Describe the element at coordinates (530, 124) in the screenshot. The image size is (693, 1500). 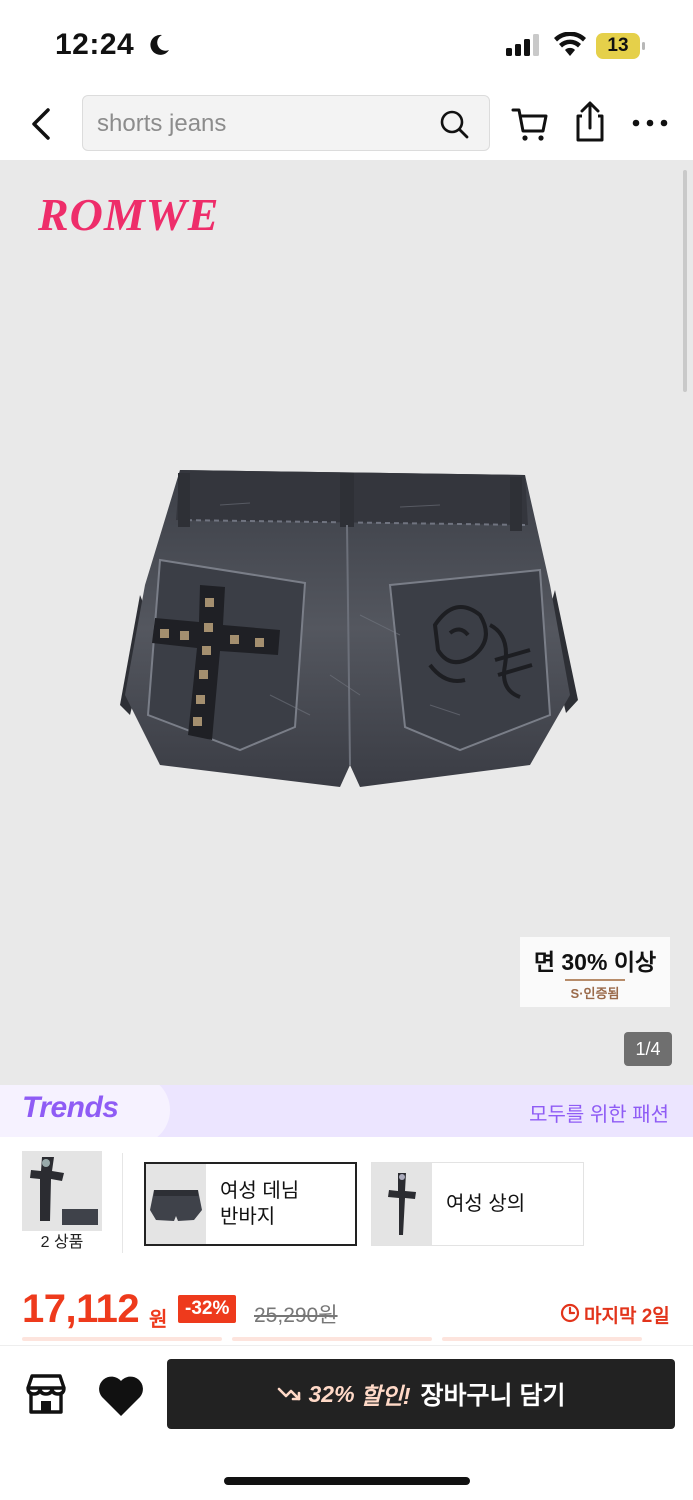
I see `cart-icon` at that location.